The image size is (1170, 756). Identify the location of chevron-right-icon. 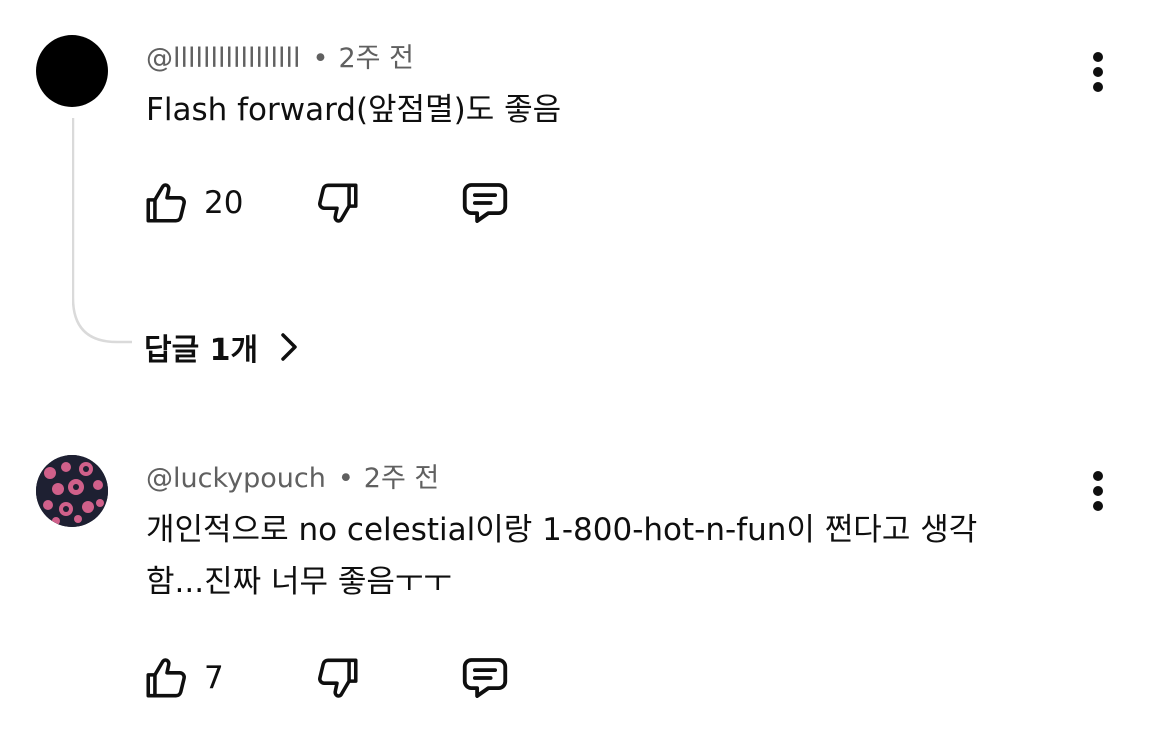
(289, 347).